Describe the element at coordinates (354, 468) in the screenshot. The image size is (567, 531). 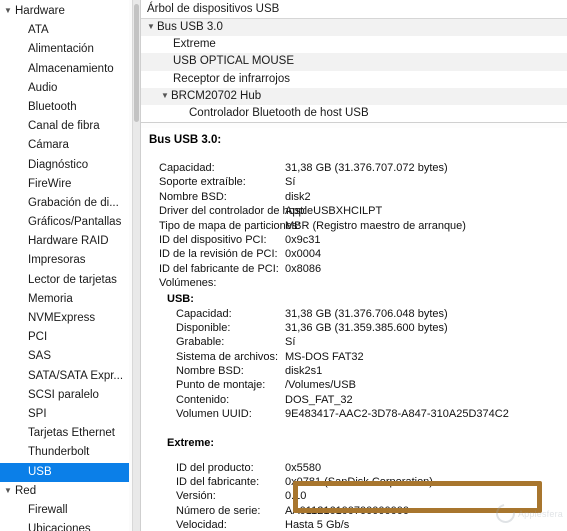
I see `property-row: ID del producto: 0x5580` at that location.